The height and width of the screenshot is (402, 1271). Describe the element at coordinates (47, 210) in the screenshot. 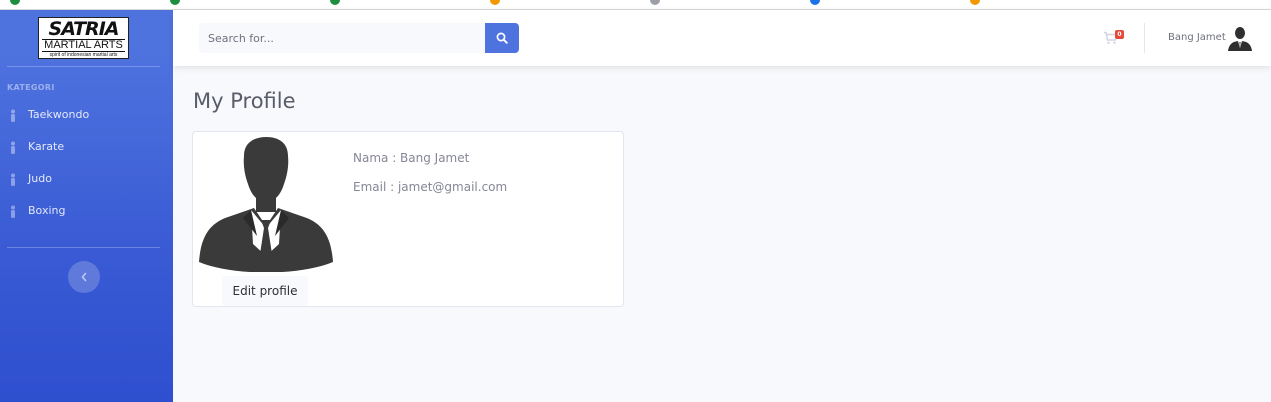

I see `sidebar-item-label: Boxing` at that location.